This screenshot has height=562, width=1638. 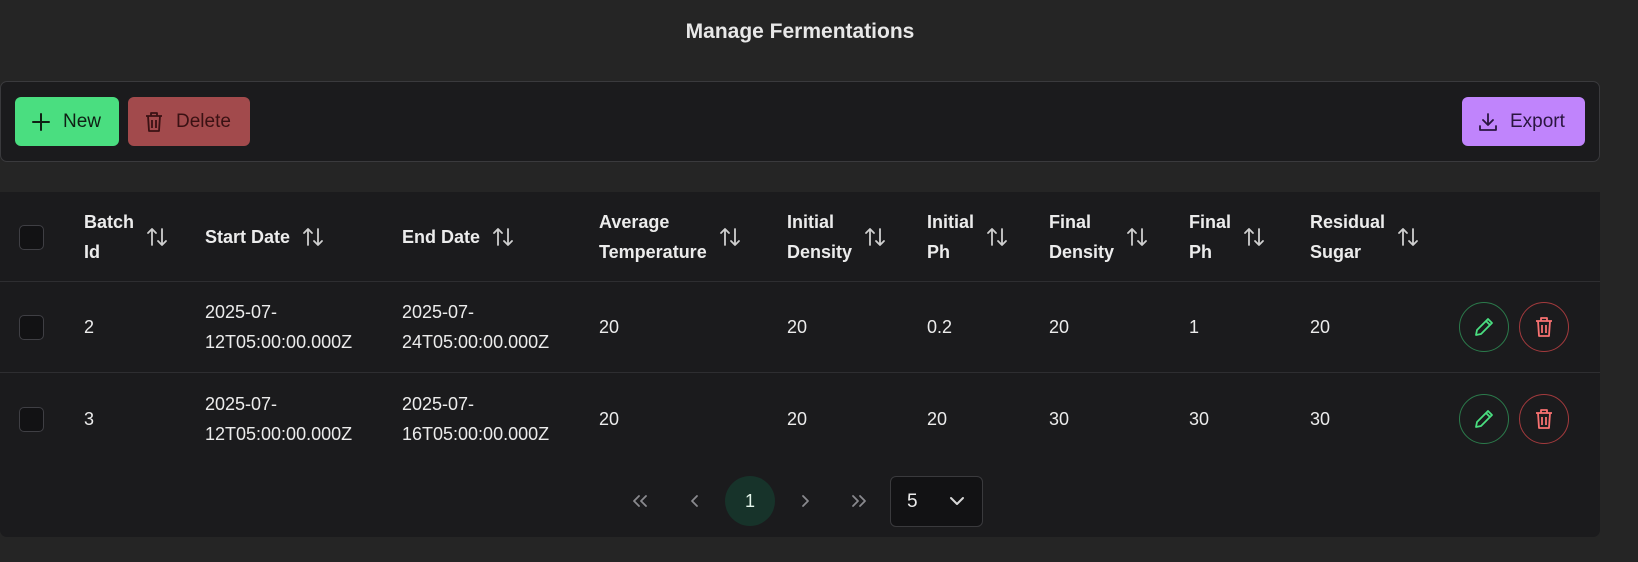 I want to click on previous-page-button, so click(x=695, y=501).